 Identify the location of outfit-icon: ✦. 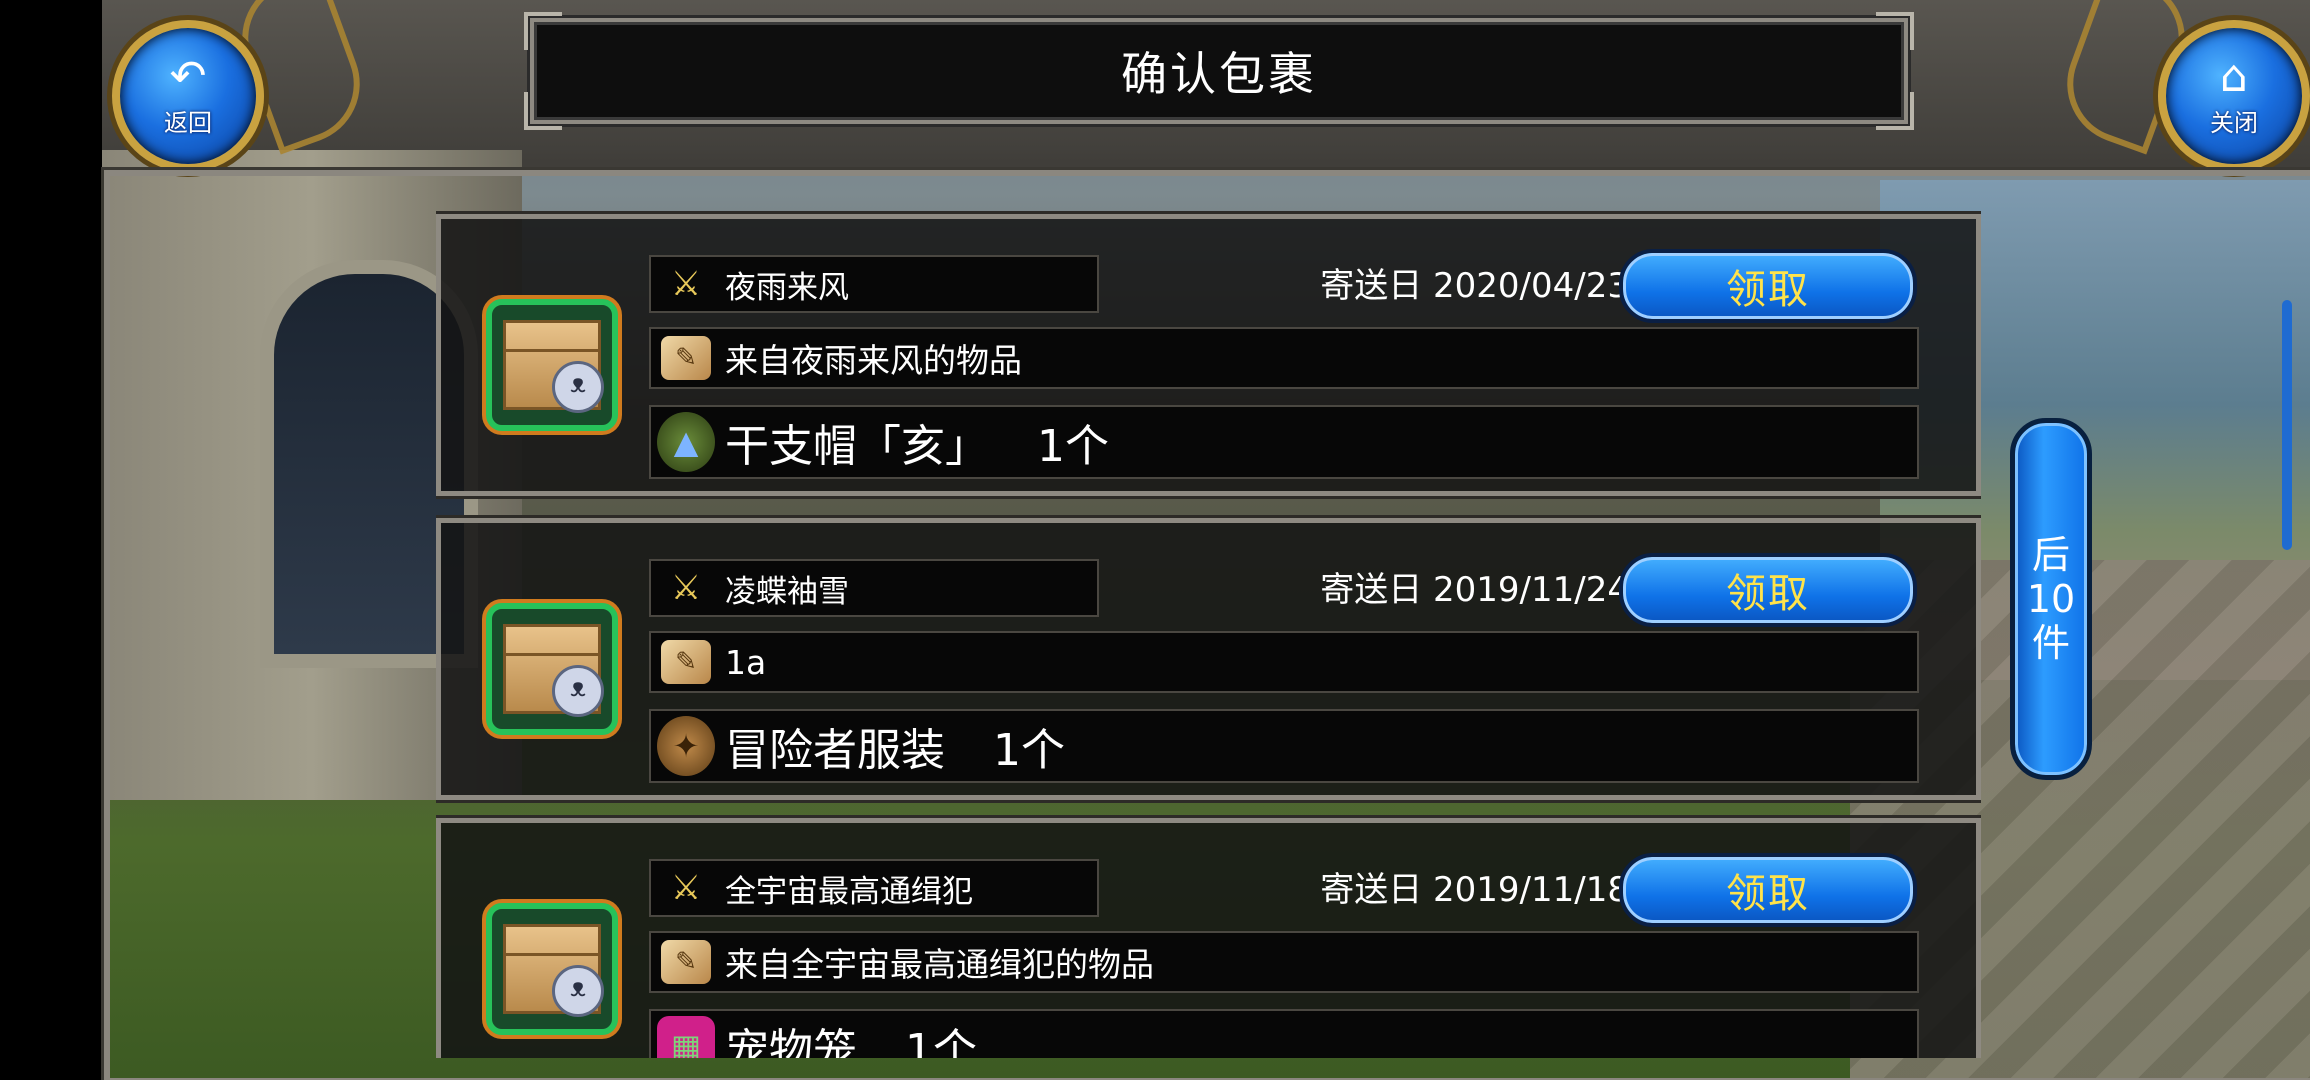
(686, 746).